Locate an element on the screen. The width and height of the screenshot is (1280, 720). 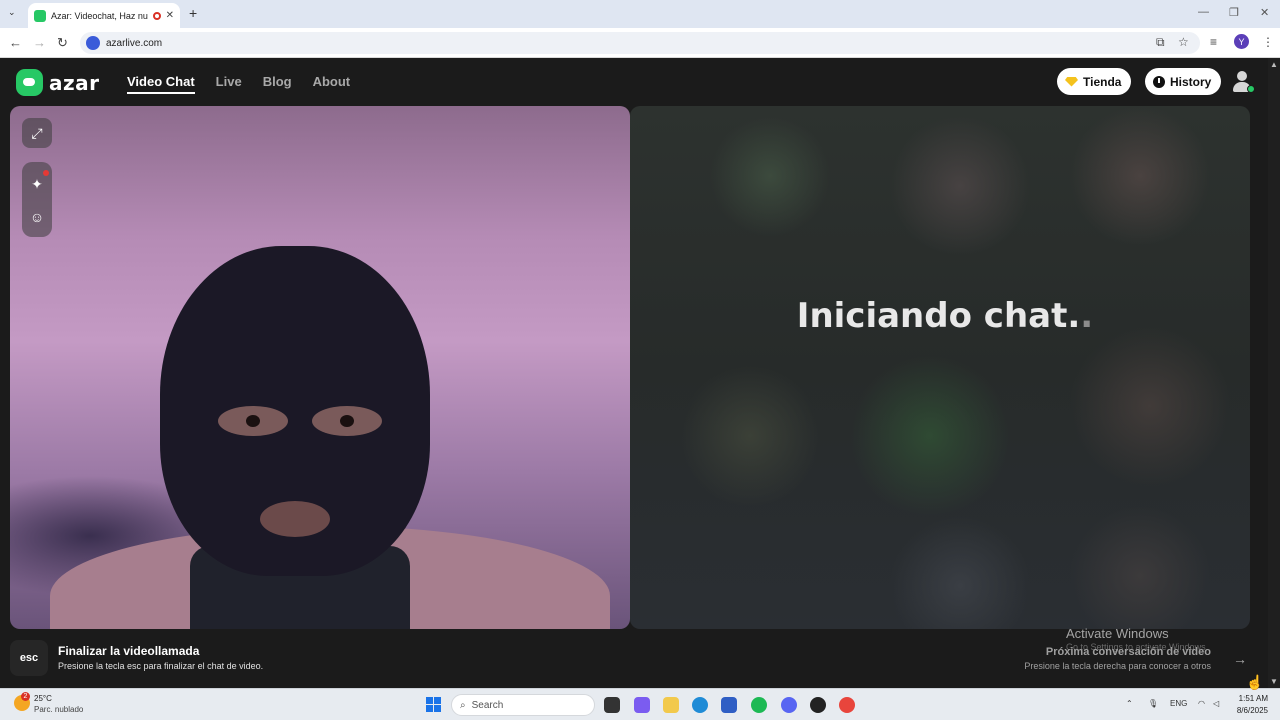
end-call-button: esc is located at coordinates (29, 658).